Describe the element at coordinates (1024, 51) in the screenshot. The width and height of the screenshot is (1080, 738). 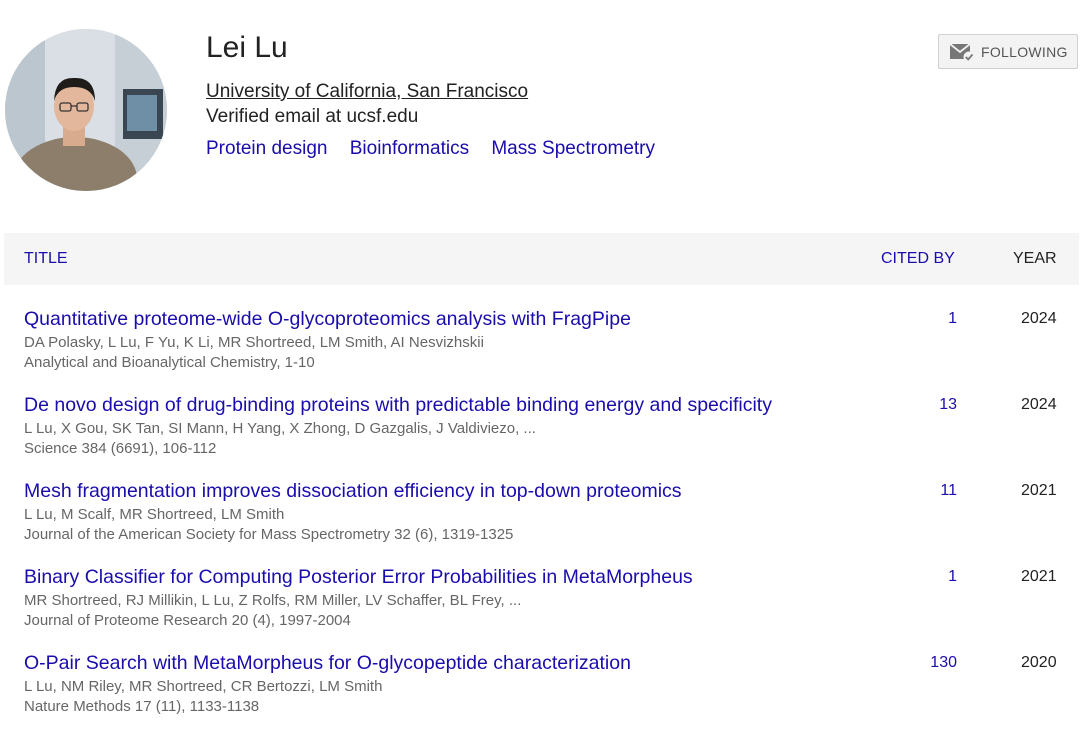
I see `following-button-label: FOLLOWING` at that location.